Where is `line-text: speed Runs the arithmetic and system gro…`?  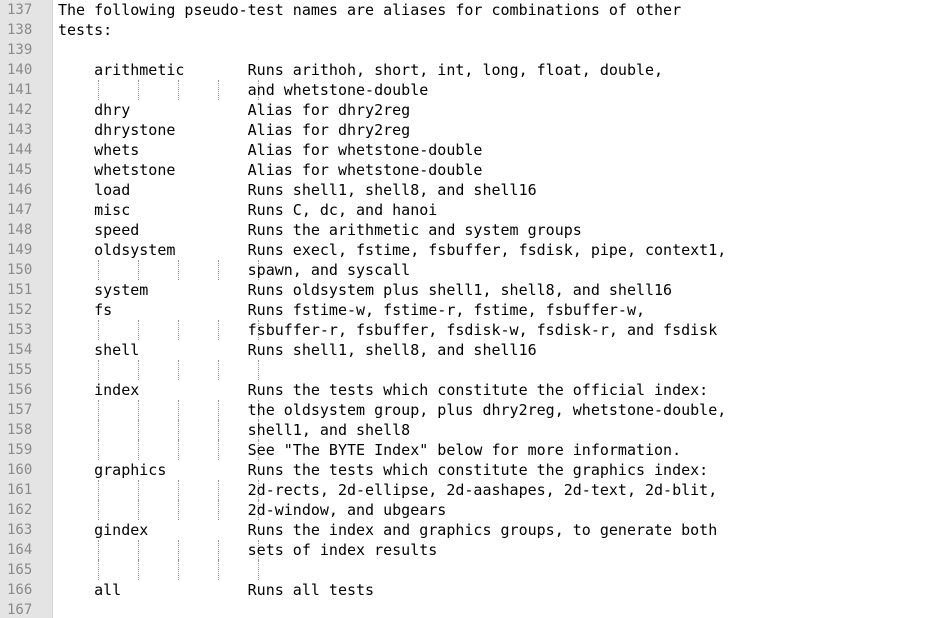
line-text: speed Runs the arithmetic and system gro… is located at coordinates (320, 230).